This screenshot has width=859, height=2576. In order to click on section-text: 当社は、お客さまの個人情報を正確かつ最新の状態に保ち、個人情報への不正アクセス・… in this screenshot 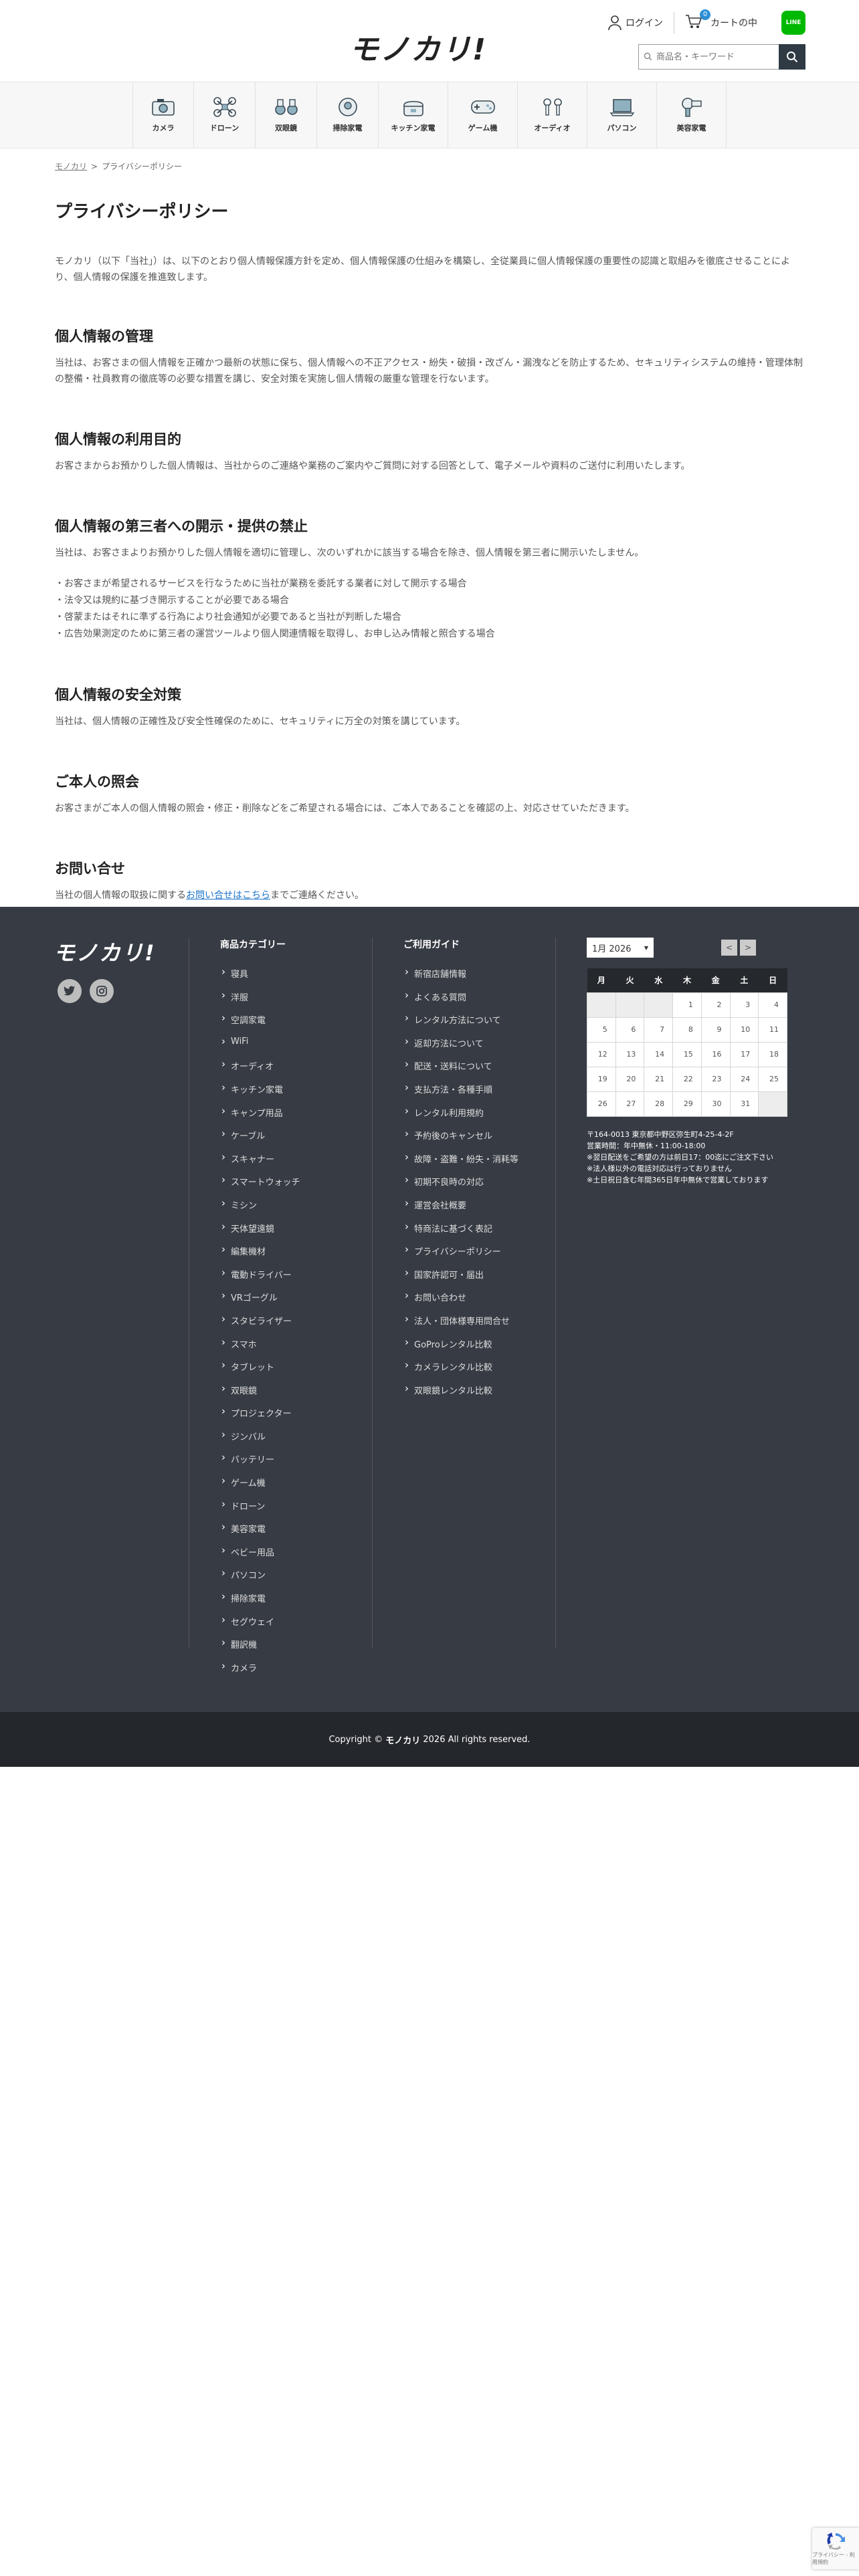, I will do `click(429, 371)`.